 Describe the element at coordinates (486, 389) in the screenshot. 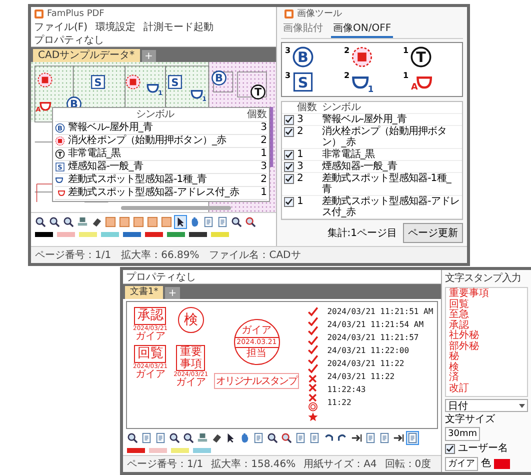

I see `stamp-list-item: 改訂` at that location.